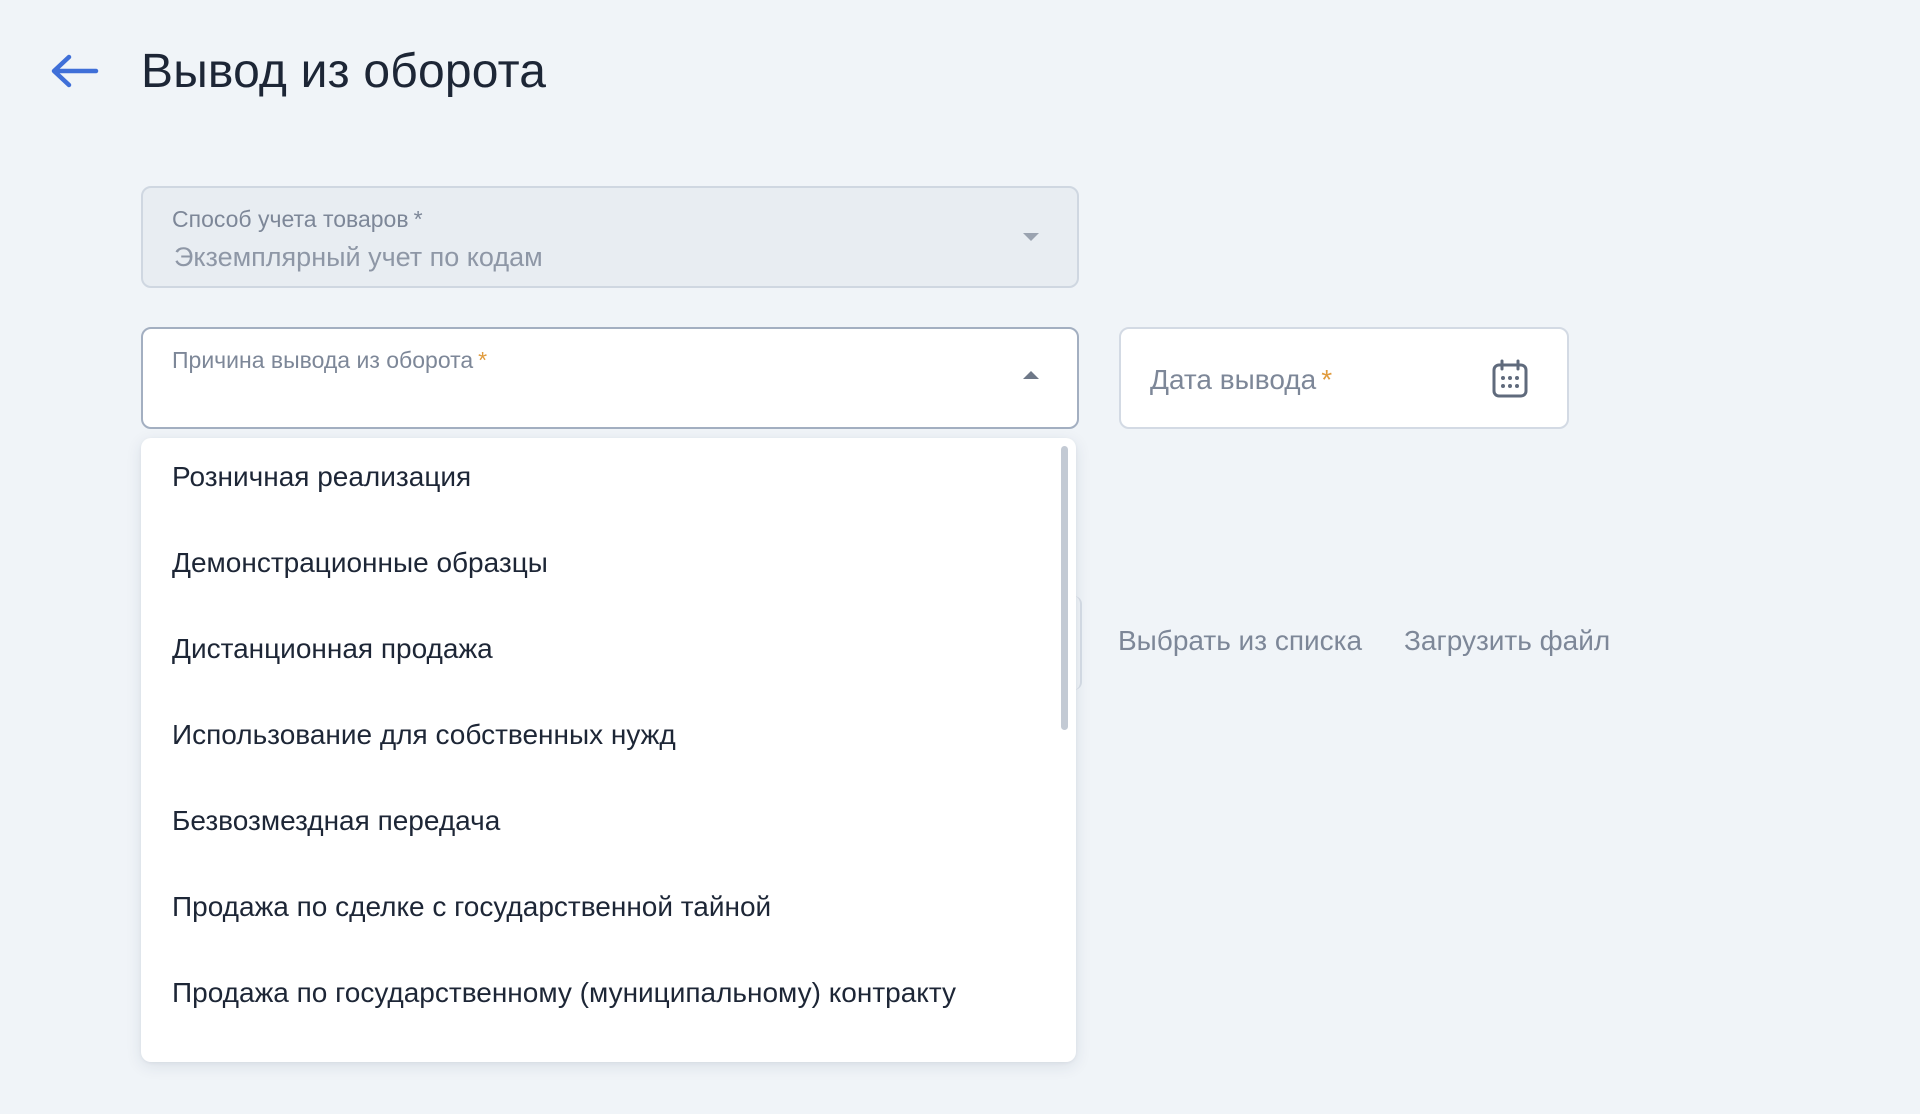  What do you see at coordinates (1241, 379) in the screenshot?
I see `withdrawal-date-label: Дата вывода *` at bounding box center [1241, 379].